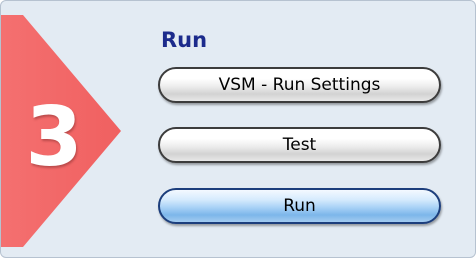 Image resolution: width=476 pixels, height=258 pixels. What do you see at coordinates (184, 40) in the screenshot?
I see `section-title: Run` at bounding box center [184, 40].